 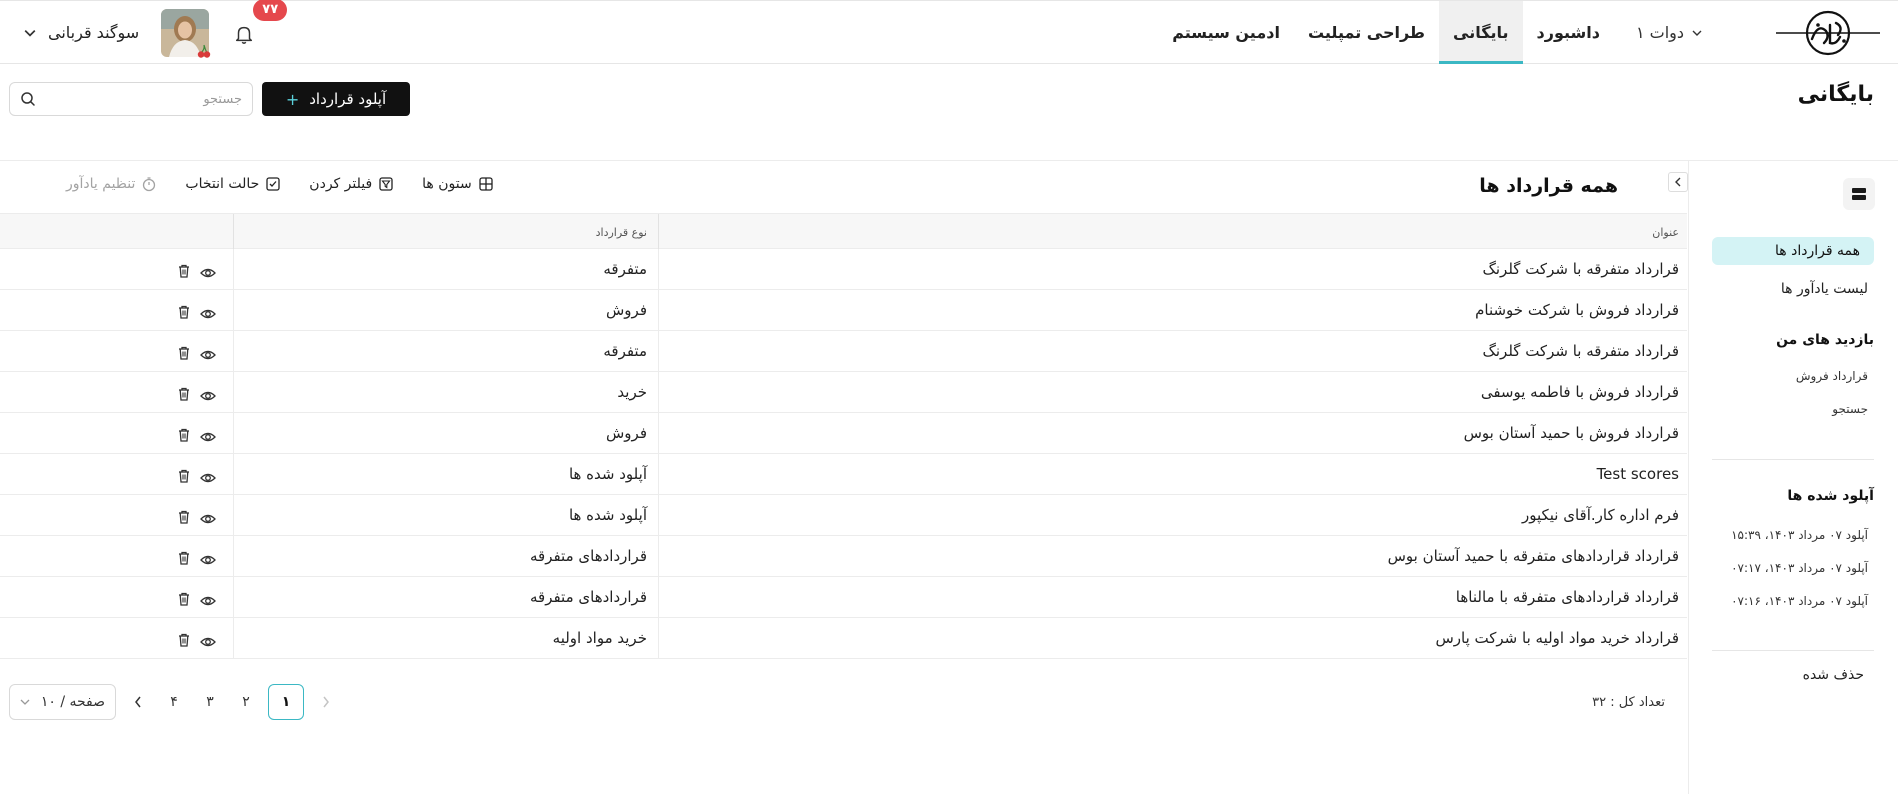 I want to click on drawer-icon, so click(x=1859, y=194).